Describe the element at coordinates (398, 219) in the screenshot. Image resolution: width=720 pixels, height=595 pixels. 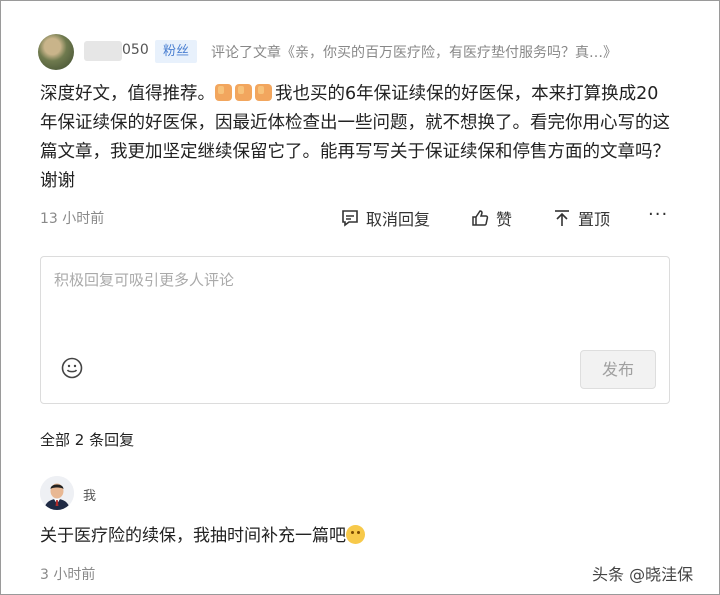
I see `cancel-reply-label: 取消回复` at that location.